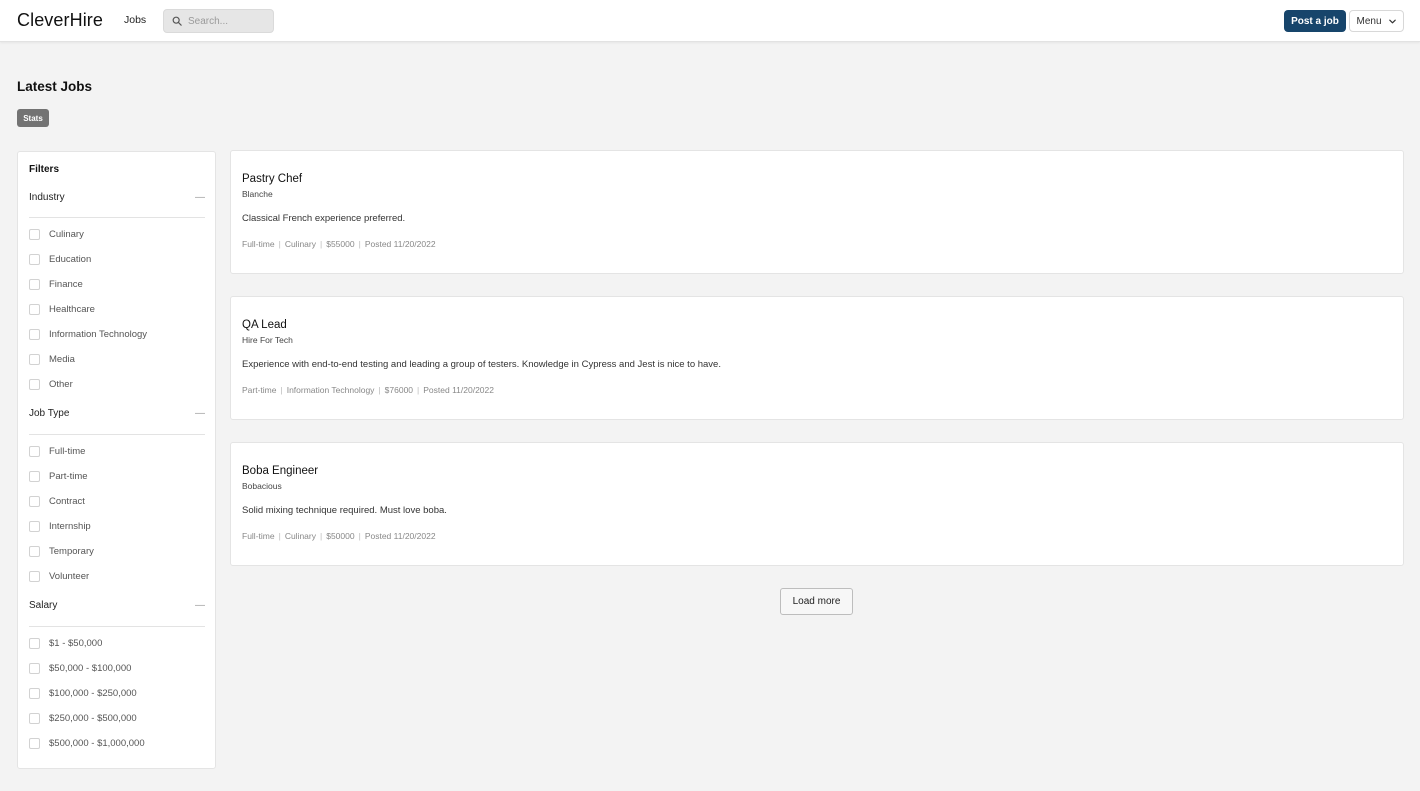  Describe the element at coordinates (47, 197) in the screenshot. I see `filter-section-label: Industry` at that location.